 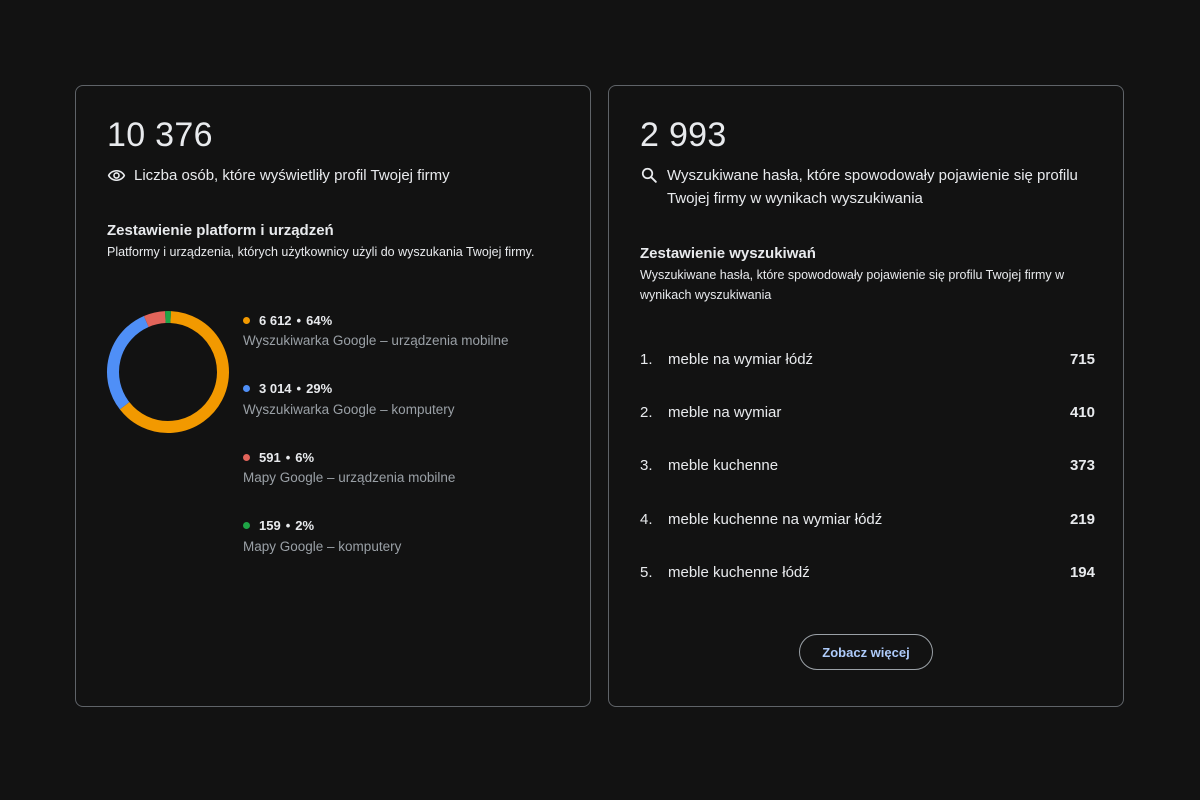 What do you see at coordinates (376, 320) in the screenshot?
I see `legend-value-row: 6 612 • 64%` at bounding box center [376, 320].